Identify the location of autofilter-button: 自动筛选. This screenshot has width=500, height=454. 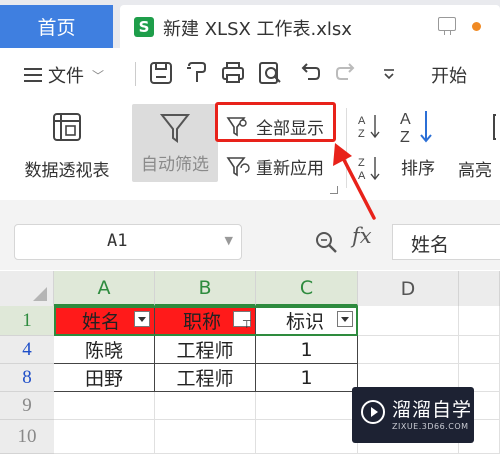
(175, 143).